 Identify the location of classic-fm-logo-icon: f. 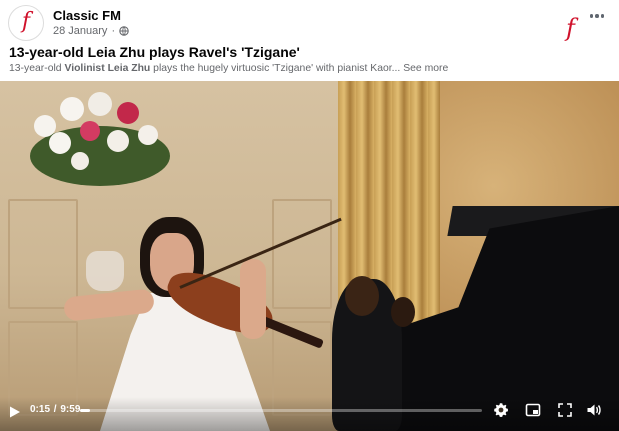
(26, 21).